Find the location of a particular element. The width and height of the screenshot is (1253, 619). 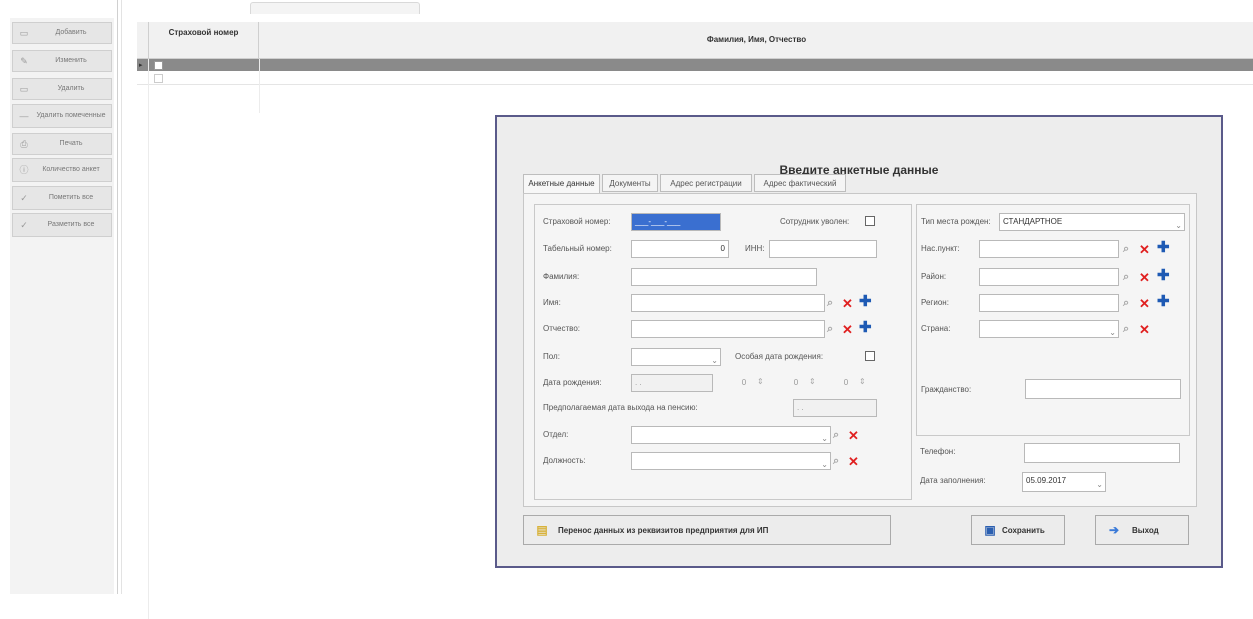

delete-marked-button-label: Удалить помеченные is located at coordinates (71, 115).